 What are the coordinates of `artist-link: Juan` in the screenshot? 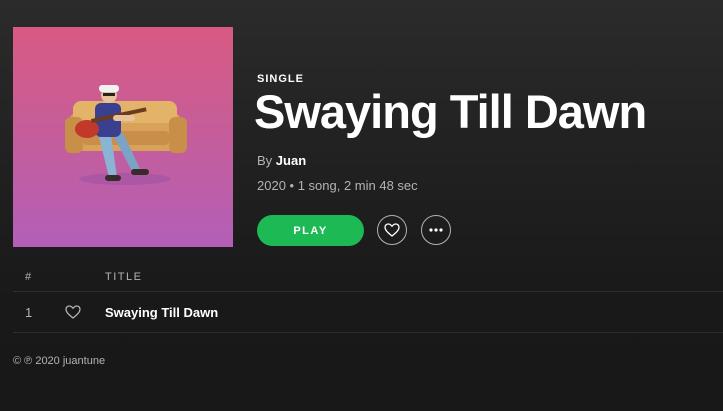 It's located at (291, 160).